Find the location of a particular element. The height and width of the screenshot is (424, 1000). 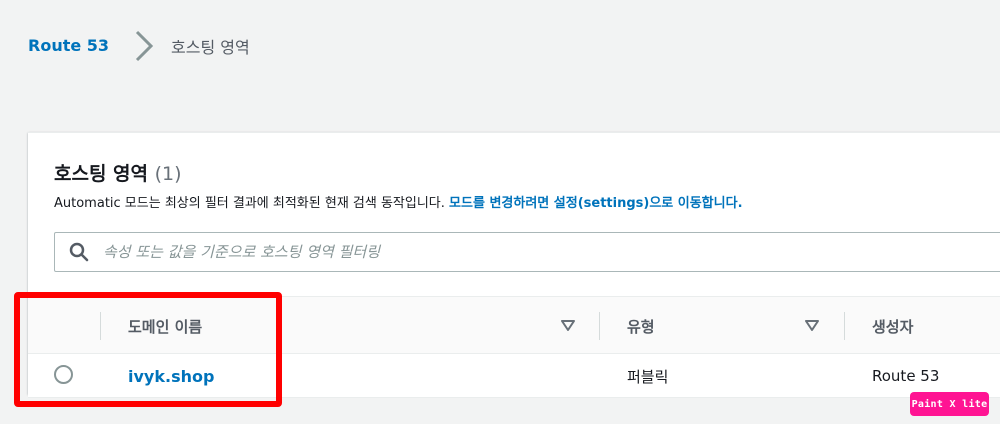

column-header-domain-name: 도메인 이름 is located at coordinates (165, 326).